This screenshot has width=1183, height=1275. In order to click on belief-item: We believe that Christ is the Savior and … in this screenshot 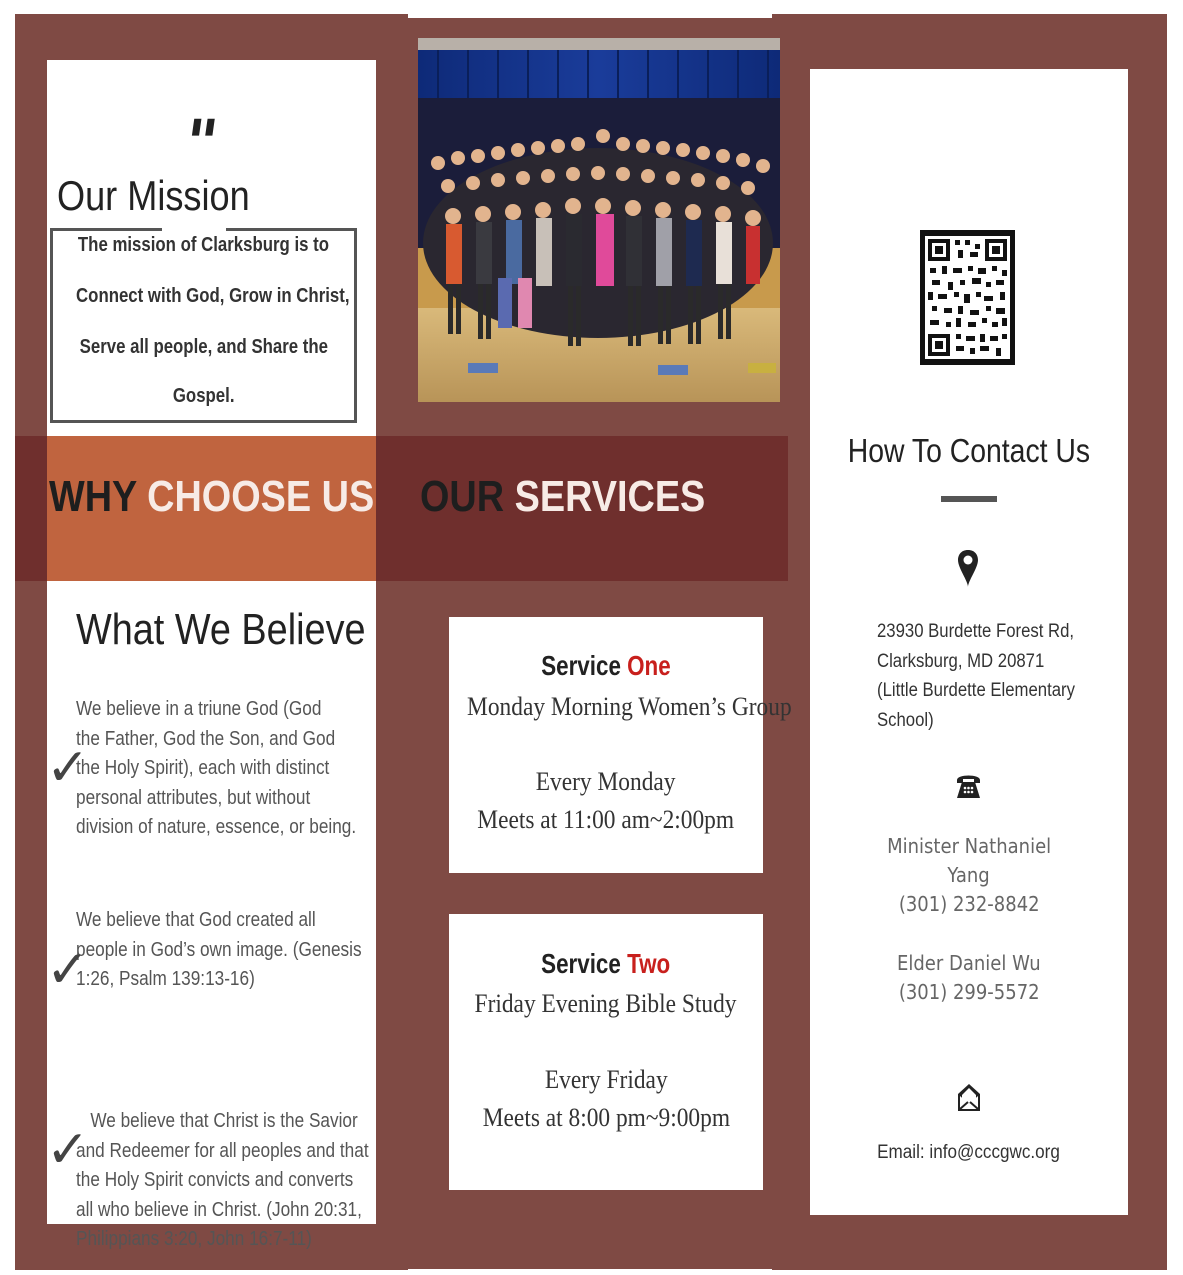, I will do `click(222, 1180)`.